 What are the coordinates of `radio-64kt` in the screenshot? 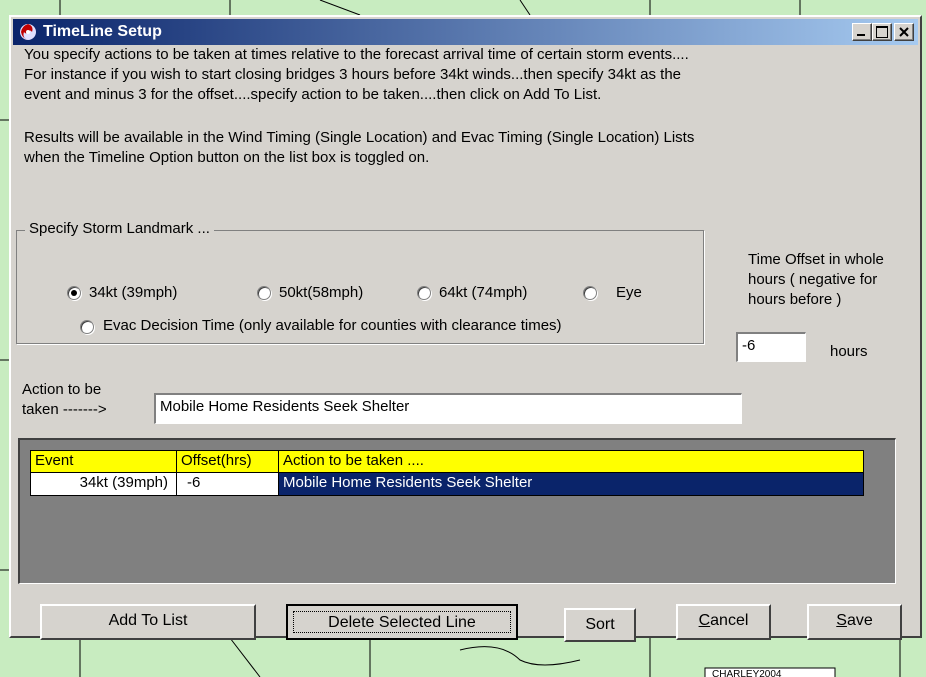 It's located at (424, 293).